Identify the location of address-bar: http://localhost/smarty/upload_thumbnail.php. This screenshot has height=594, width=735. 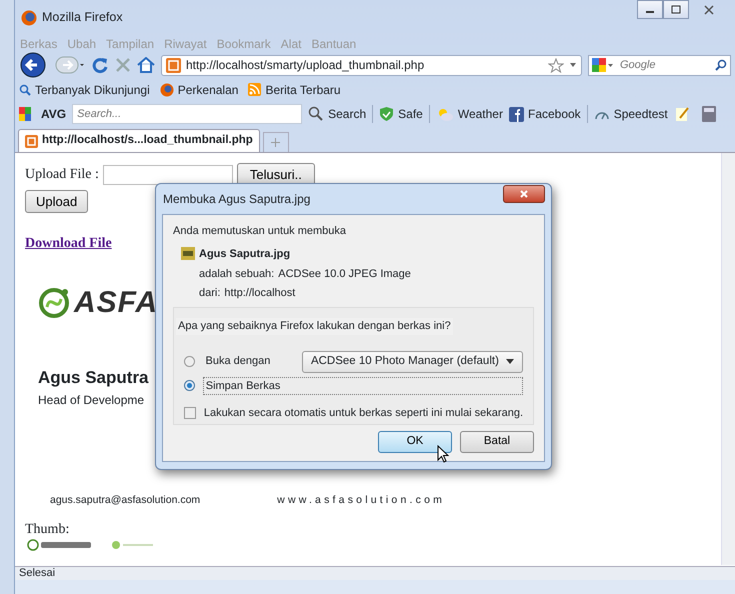
(371, 65).